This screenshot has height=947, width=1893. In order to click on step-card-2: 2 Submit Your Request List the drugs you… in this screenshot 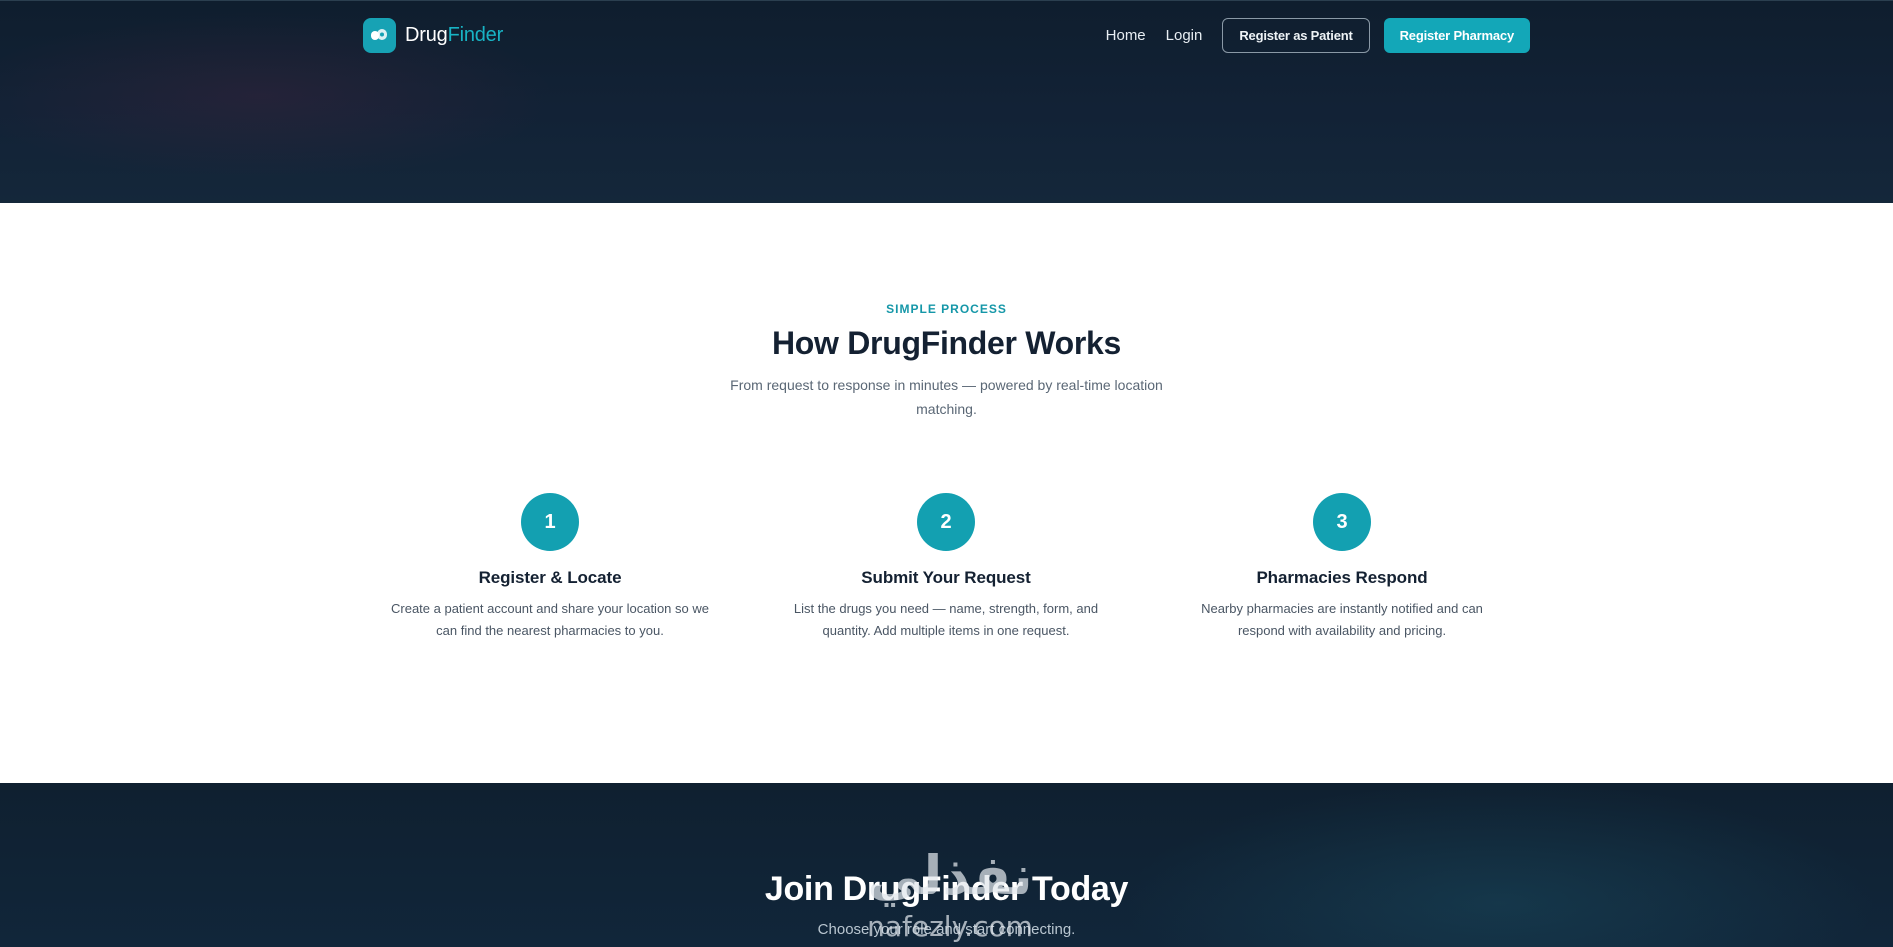, I will do `click(946, 567)`.